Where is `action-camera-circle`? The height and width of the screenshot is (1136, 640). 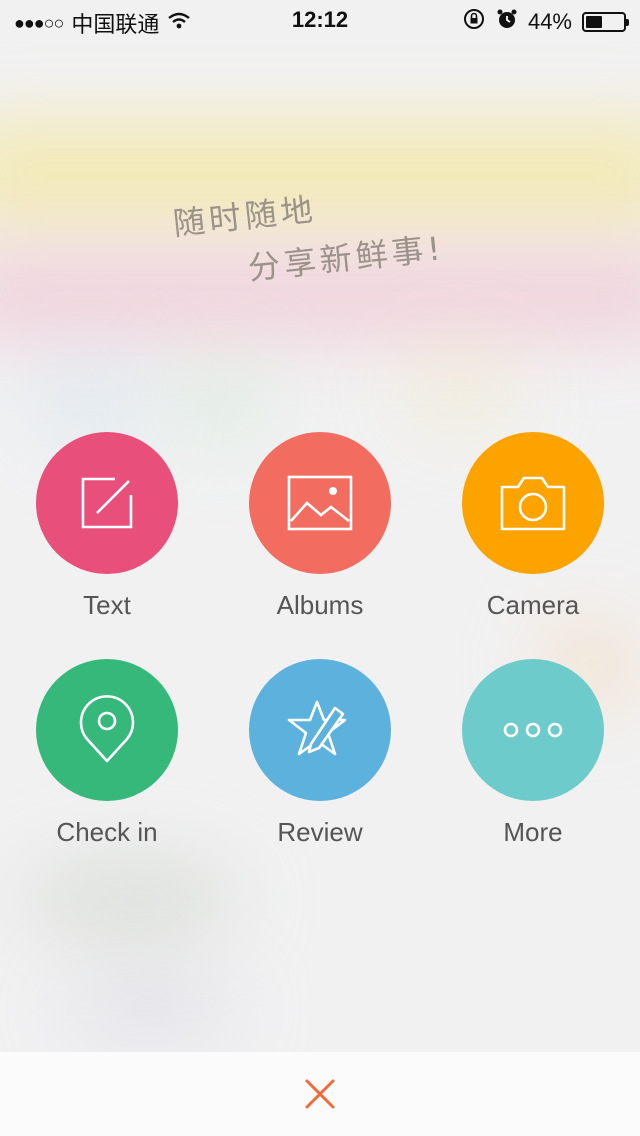 action-camera-circle is located at coordinates (533, 503).